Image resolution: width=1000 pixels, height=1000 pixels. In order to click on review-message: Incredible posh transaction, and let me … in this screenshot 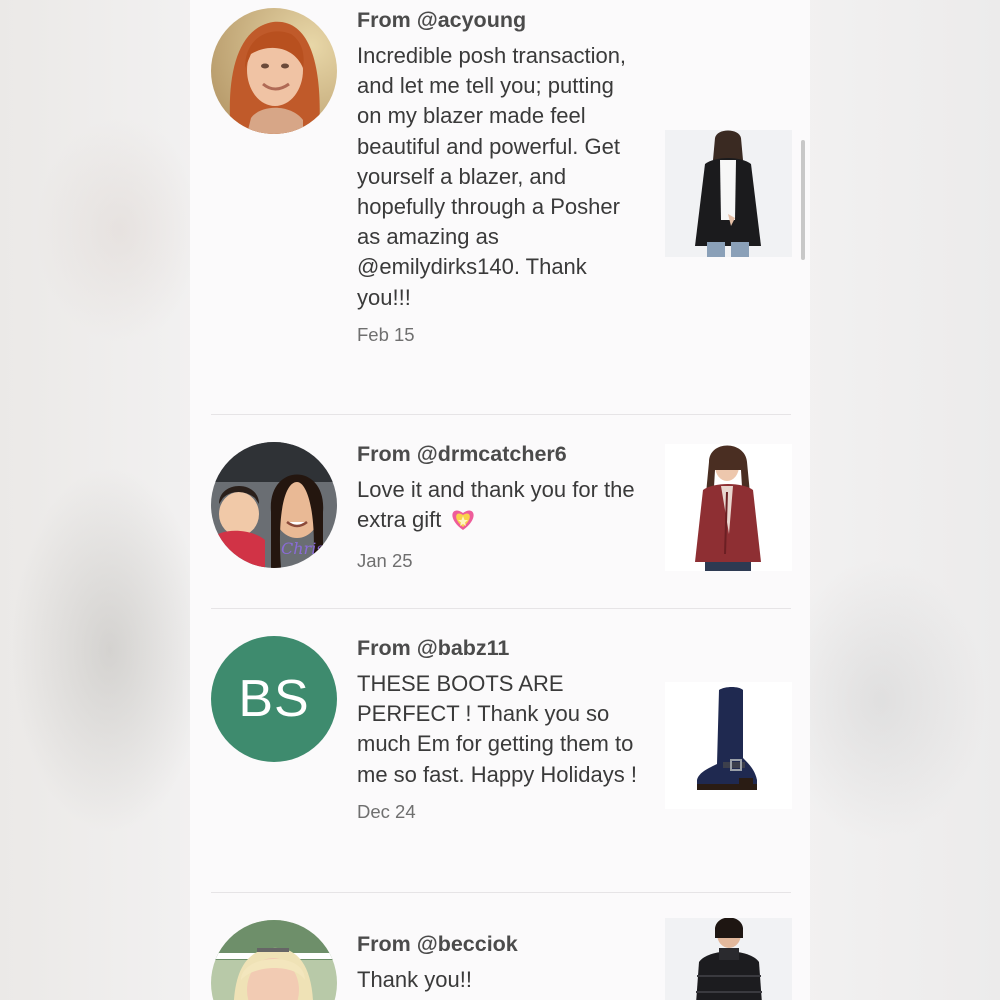, I will do `click(492, 176)`.